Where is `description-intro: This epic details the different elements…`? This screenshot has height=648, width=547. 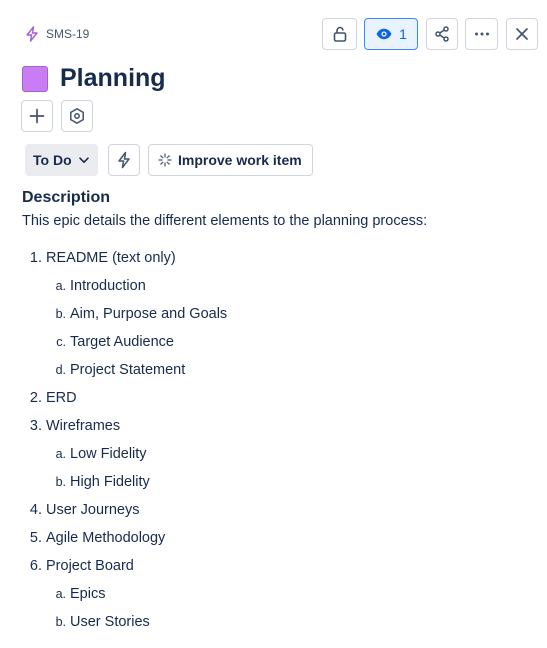
description-intro: This epic details the different elements… is located at coordinates (224, 221).